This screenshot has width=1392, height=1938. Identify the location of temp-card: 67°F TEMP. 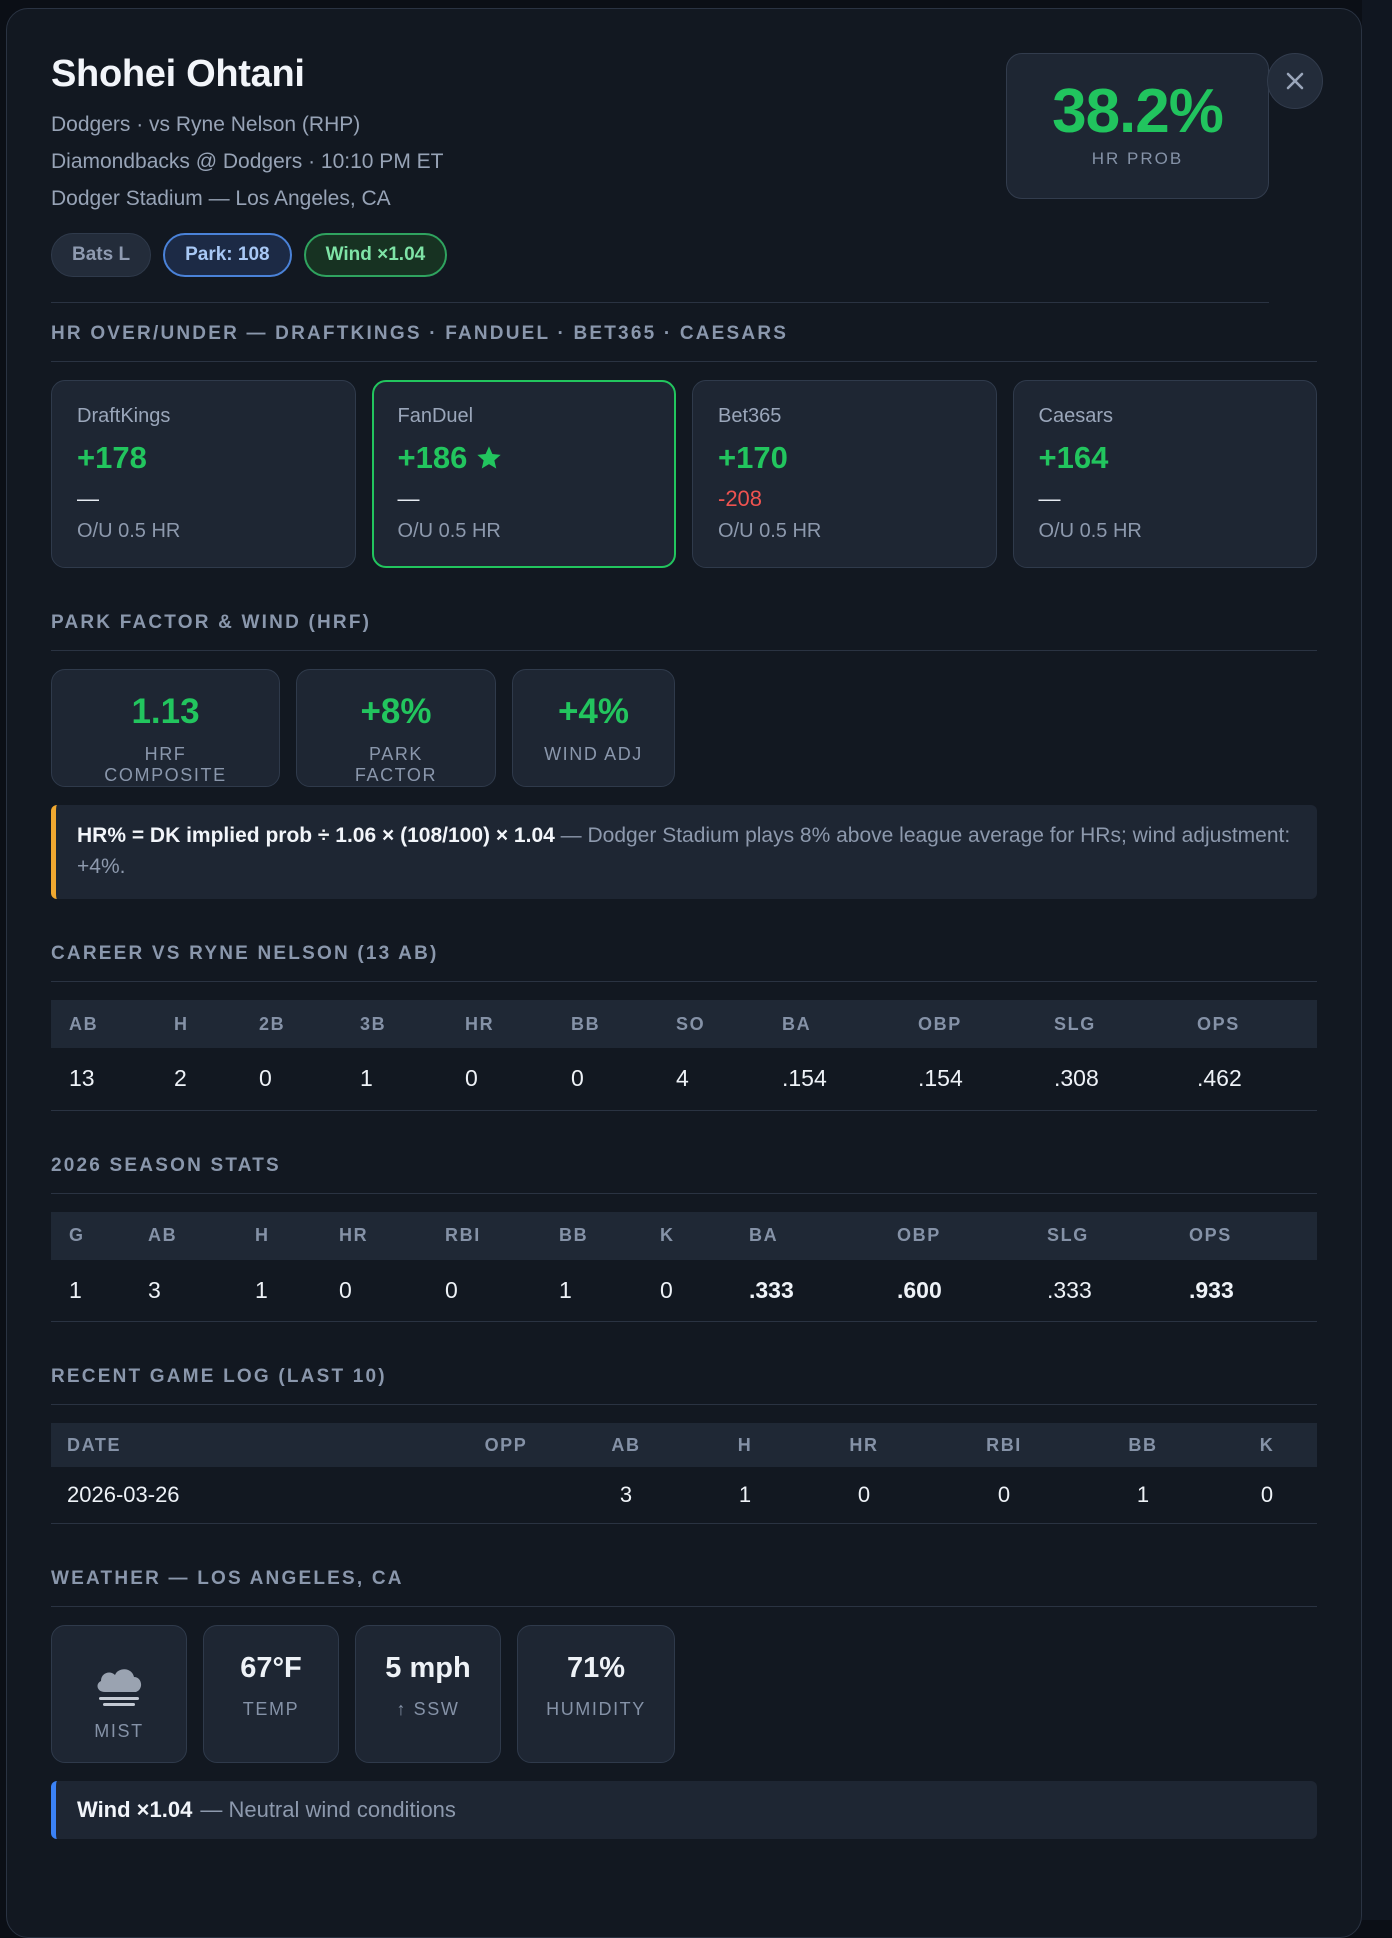
(271, 1693).